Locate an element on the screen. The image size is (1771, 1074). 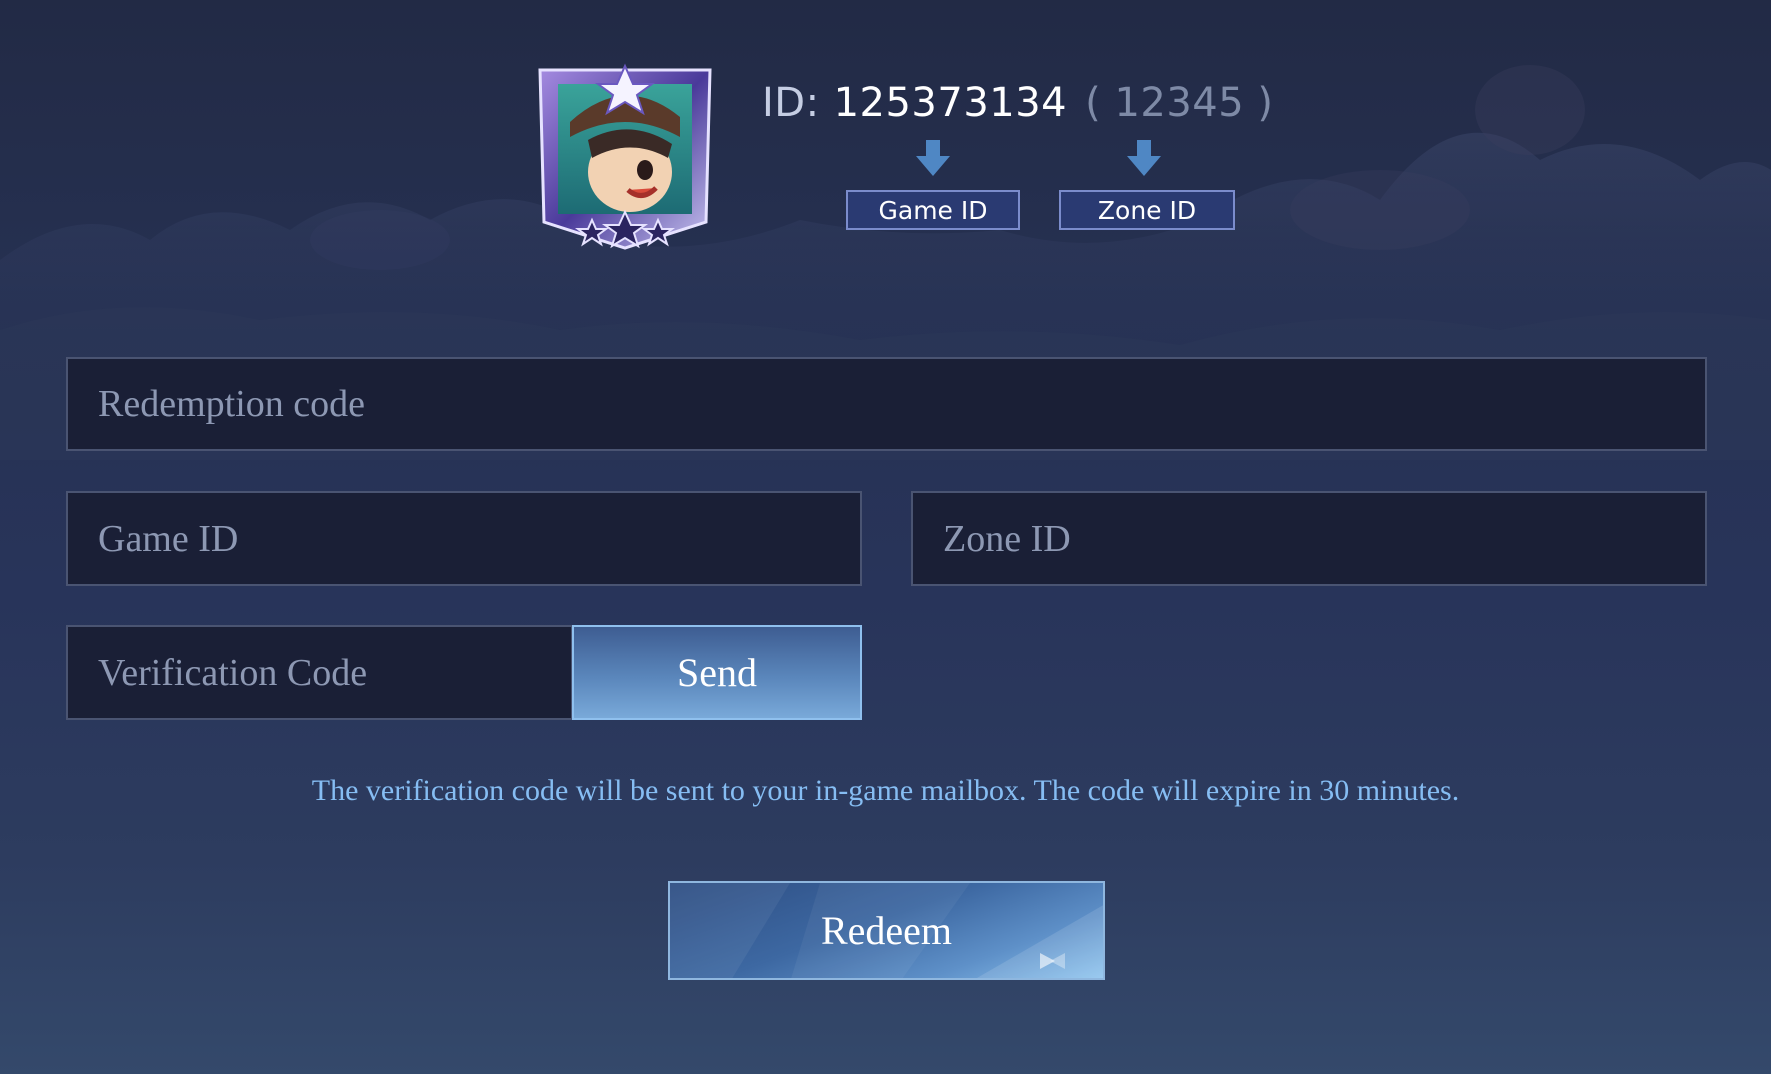
game-id-value: 125373134 is located at coordinates (950, 103).